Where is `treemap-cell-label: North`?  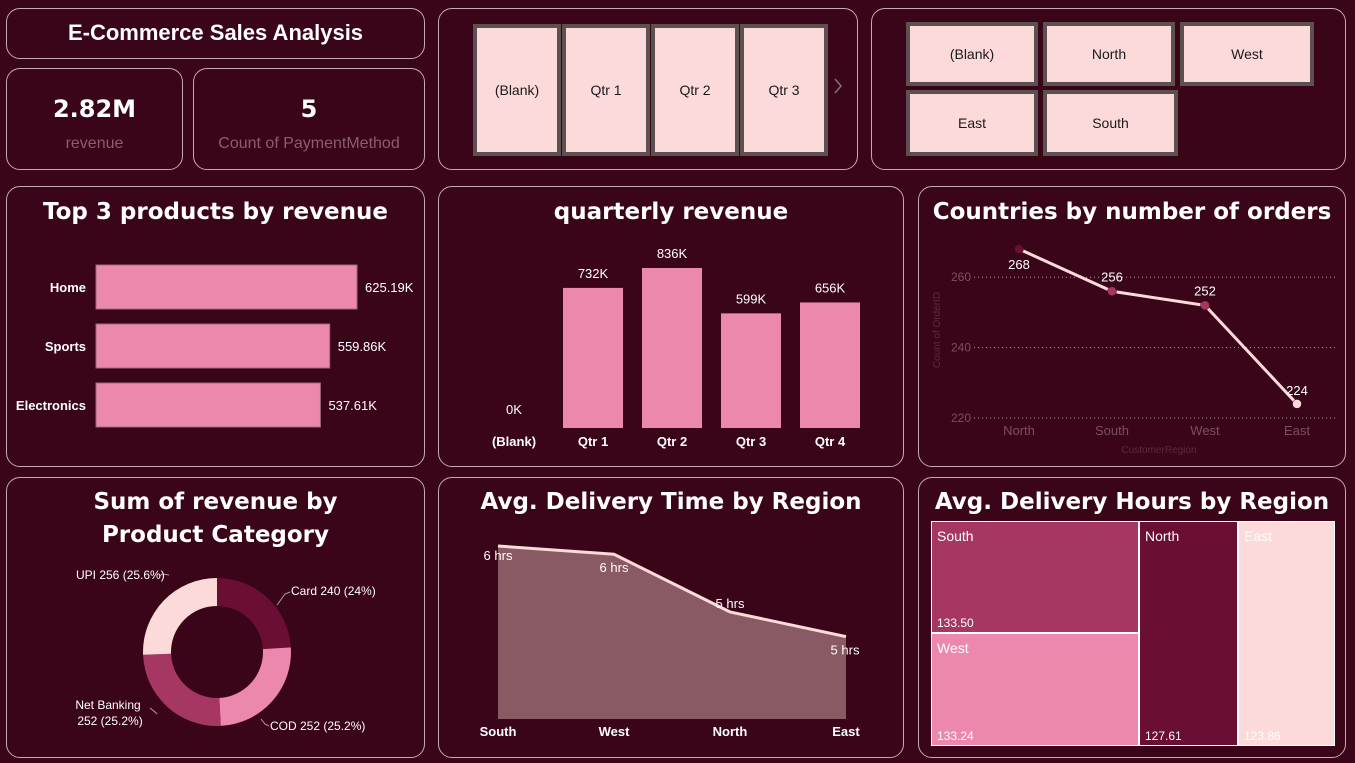
treemap-cell-label: North is located at coordinates (1162, 536).